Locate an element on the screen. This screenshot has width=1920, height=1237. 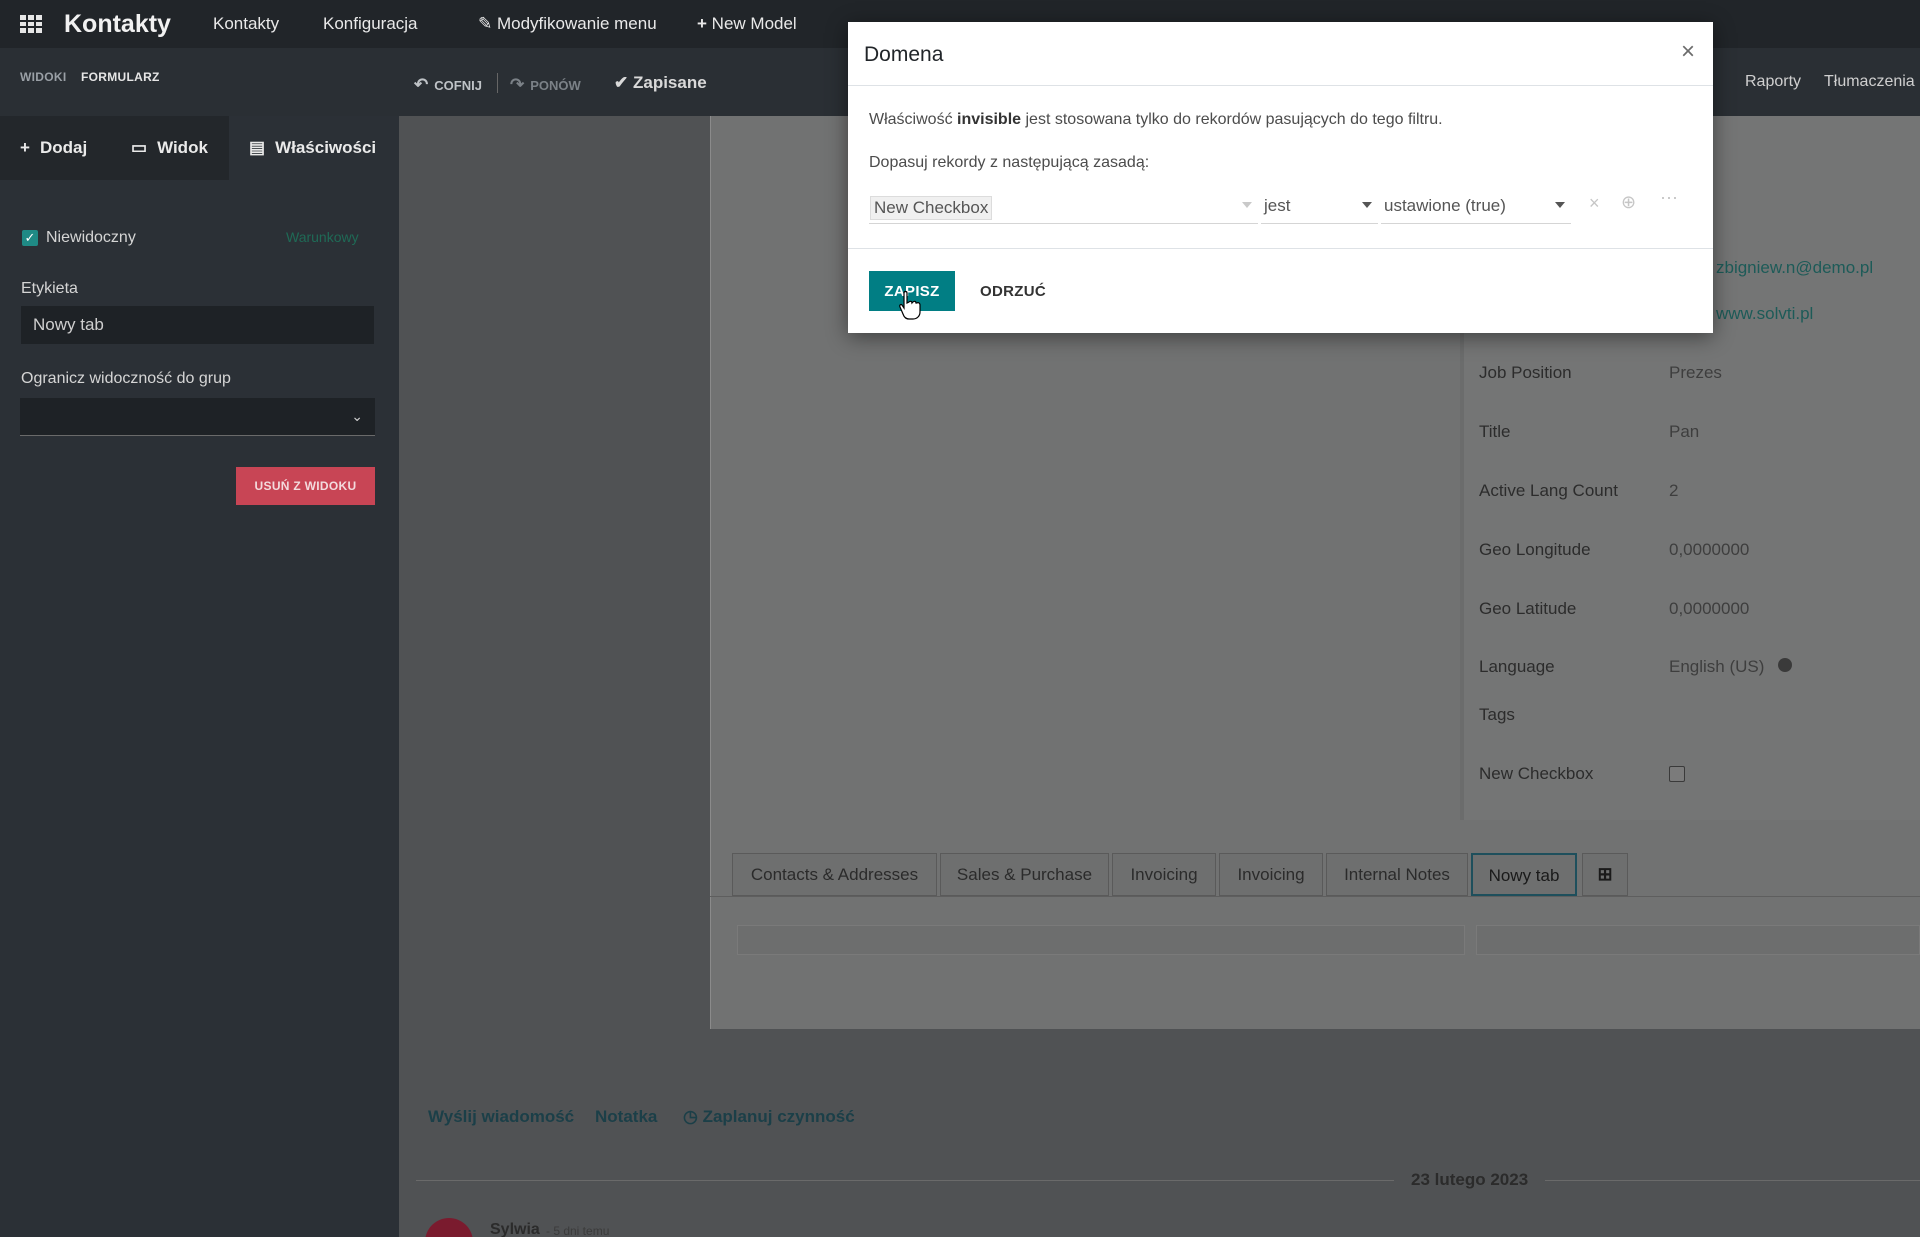
check-icon: ✔ is located at coordinates (621, 82).